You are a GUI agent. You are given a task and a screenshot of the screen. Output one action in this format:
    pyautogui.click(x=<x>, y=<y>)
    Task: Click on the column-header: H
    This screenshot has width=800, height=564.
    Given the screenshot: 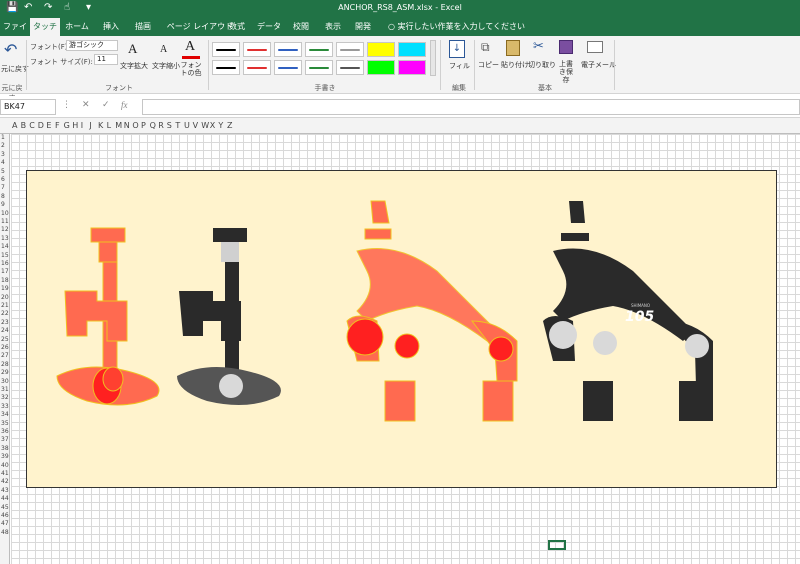 What is the action you would take?
    pyautogui.click(x=75, y=125)
    